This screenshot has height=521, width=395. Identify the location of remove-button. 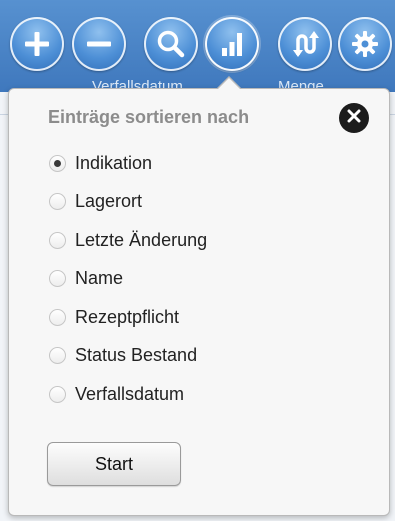
(99, 44).